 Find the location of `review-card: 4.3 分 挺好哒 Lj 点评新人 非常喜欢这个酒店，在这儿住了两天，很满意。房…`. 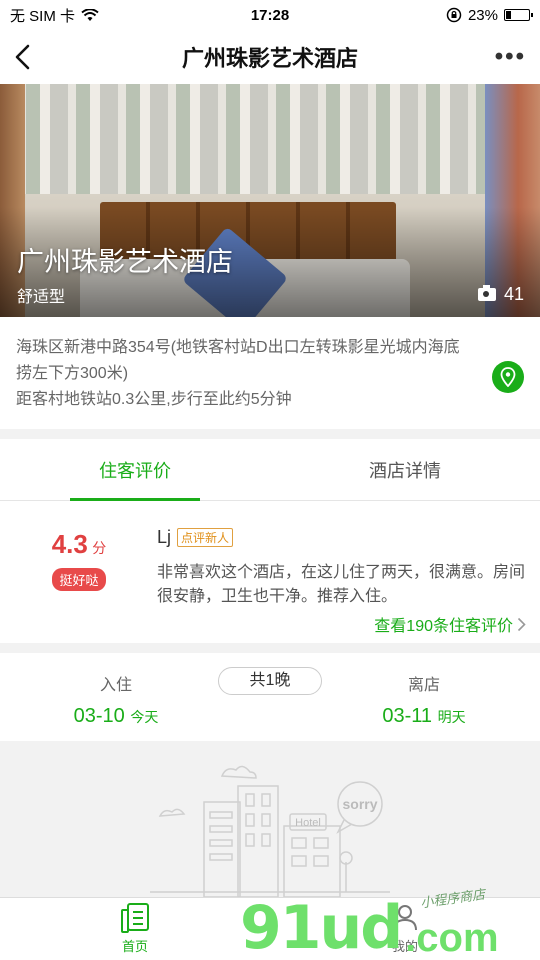

review-card: 4.3 分 挺好哒 Lj 点评新人 非常喜欢这个酒店，在这儿住了两天，很满意。房… is located at coordinates (270, 572).